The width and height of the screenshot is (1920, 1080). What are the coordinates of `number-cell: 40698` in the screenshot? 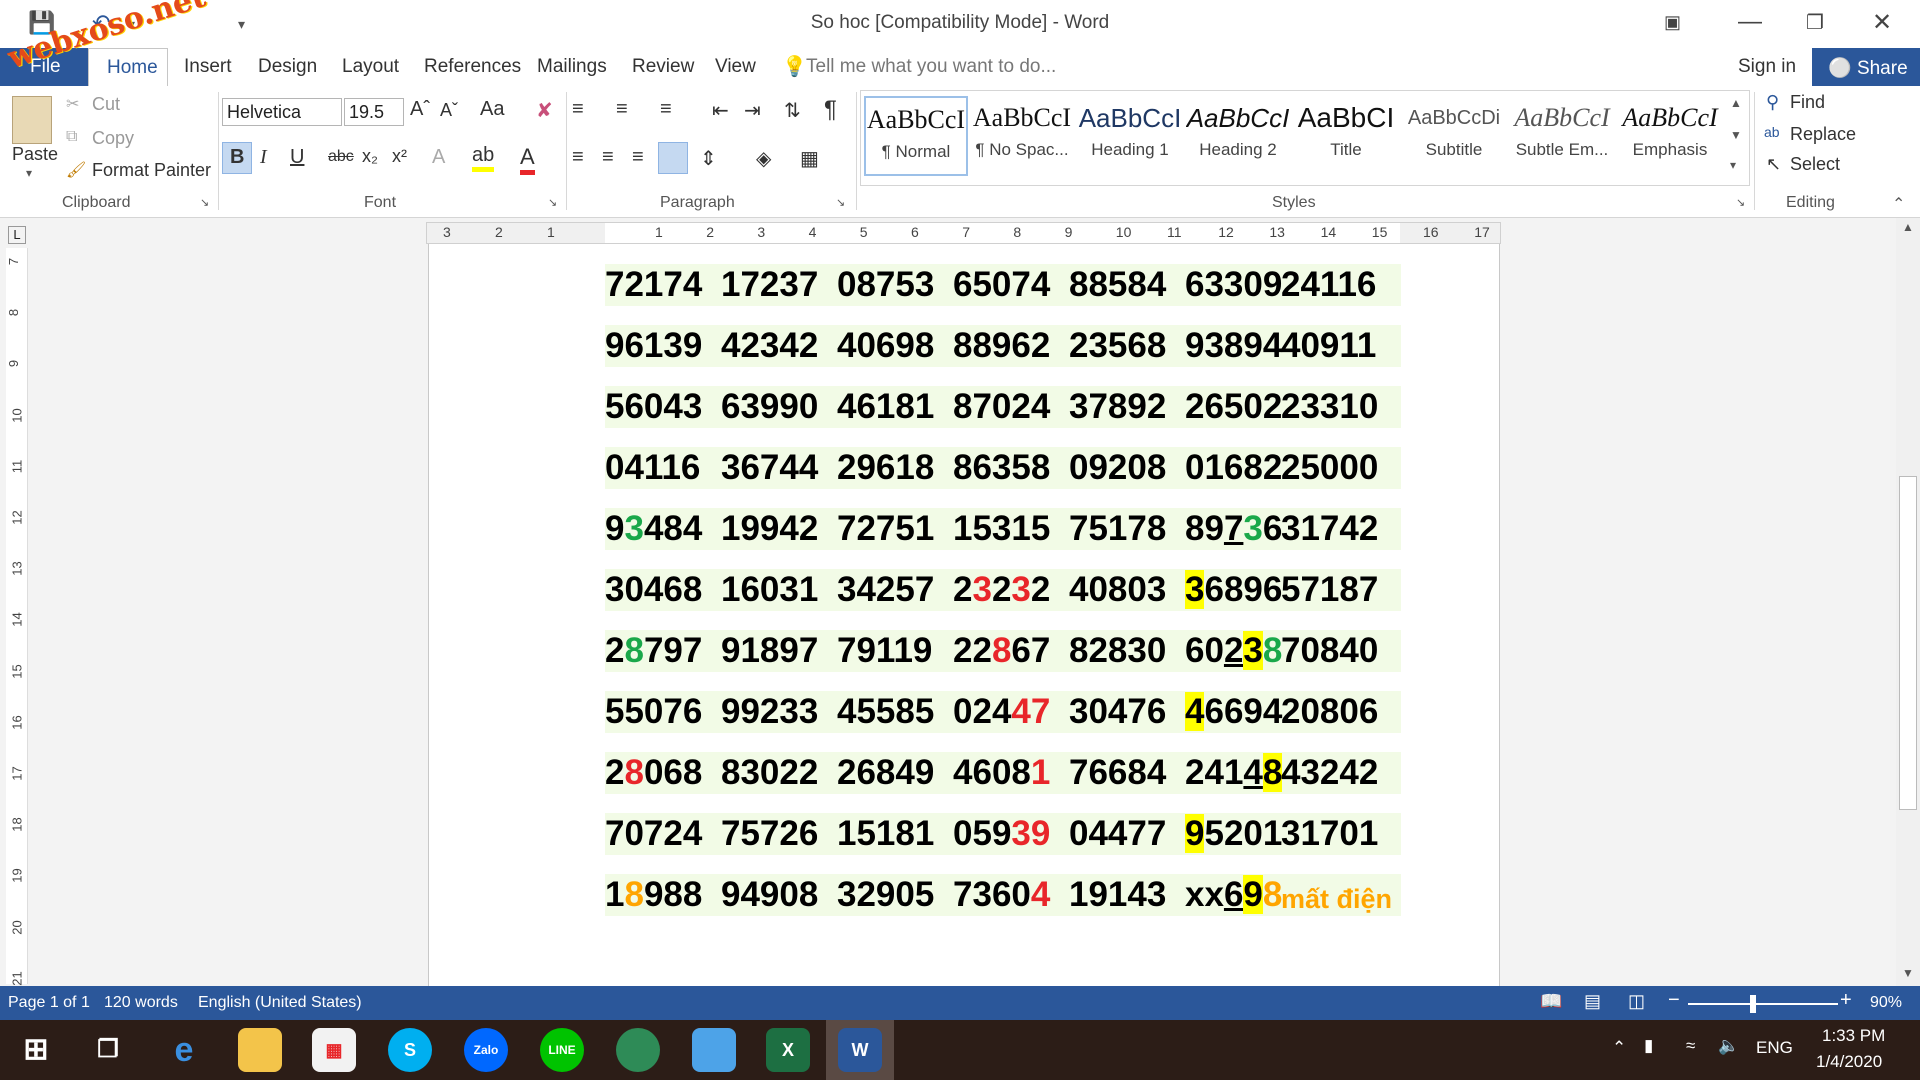 It's located at (895, 346).